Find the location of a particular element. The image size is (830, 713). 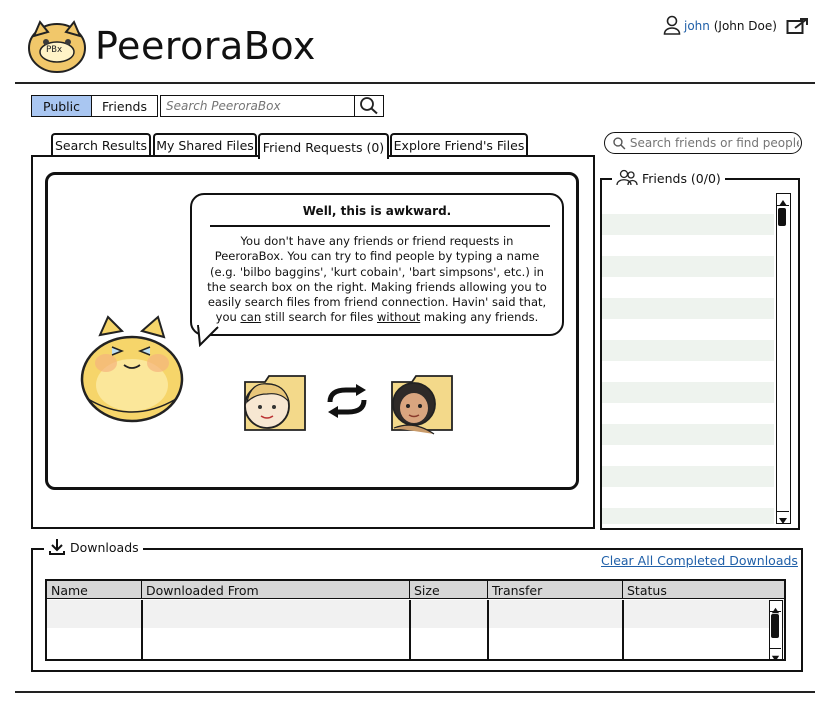

friends-count-label: Friends (0/0) is located at coordinates (681, 178).